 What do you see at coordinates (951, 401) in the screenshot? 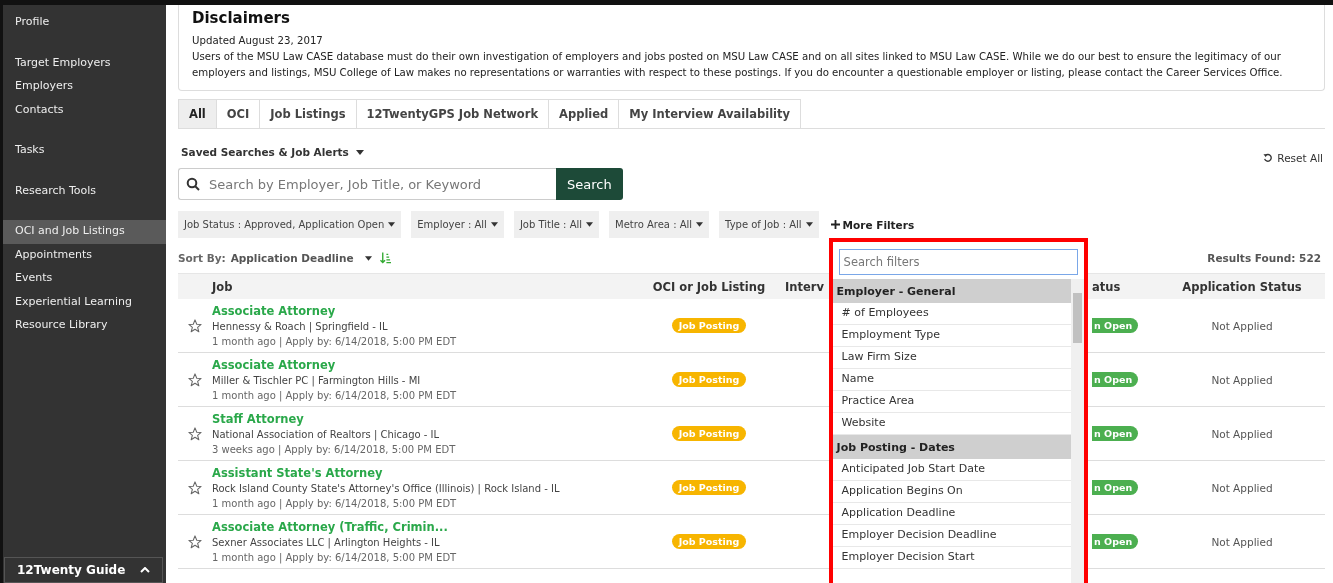
I see `filter-option: Practice Area` at bounding box center [951, 401].